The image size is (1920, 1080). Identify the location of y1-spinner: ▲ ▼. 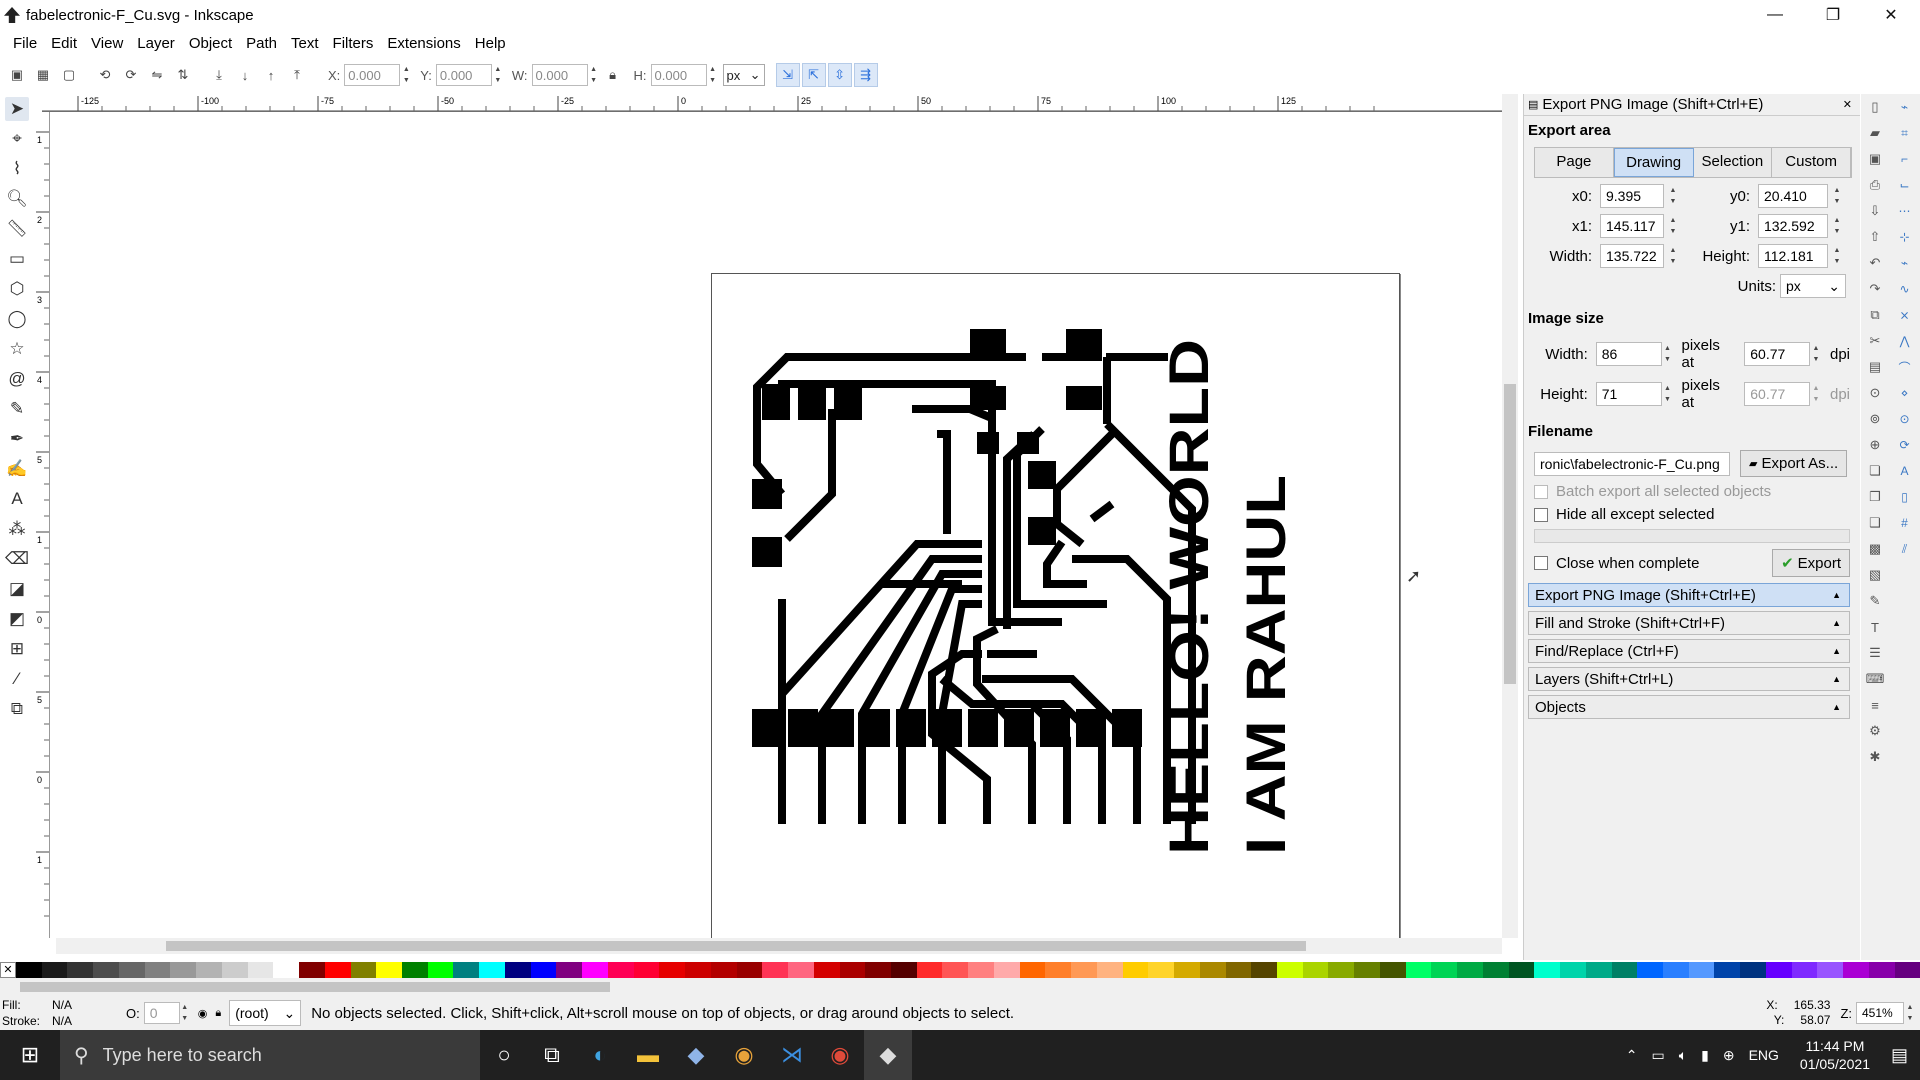
(1837, 226).